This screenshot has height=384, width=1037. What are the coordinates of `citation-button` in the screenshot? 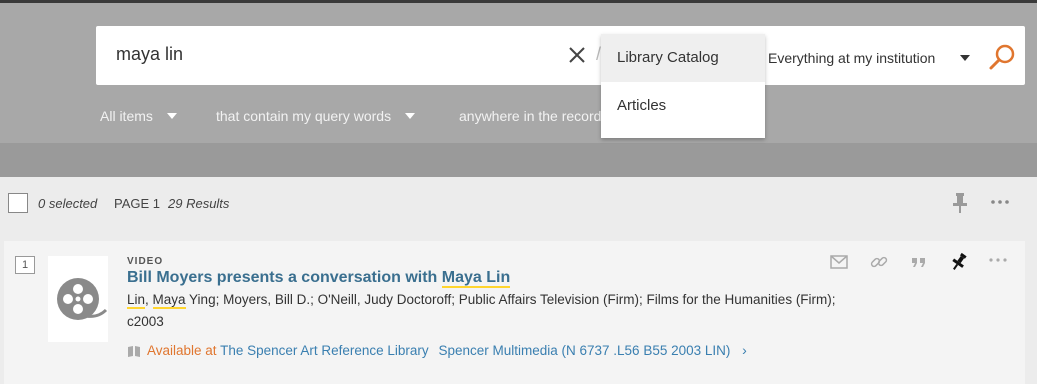 It's located at (919, 262).